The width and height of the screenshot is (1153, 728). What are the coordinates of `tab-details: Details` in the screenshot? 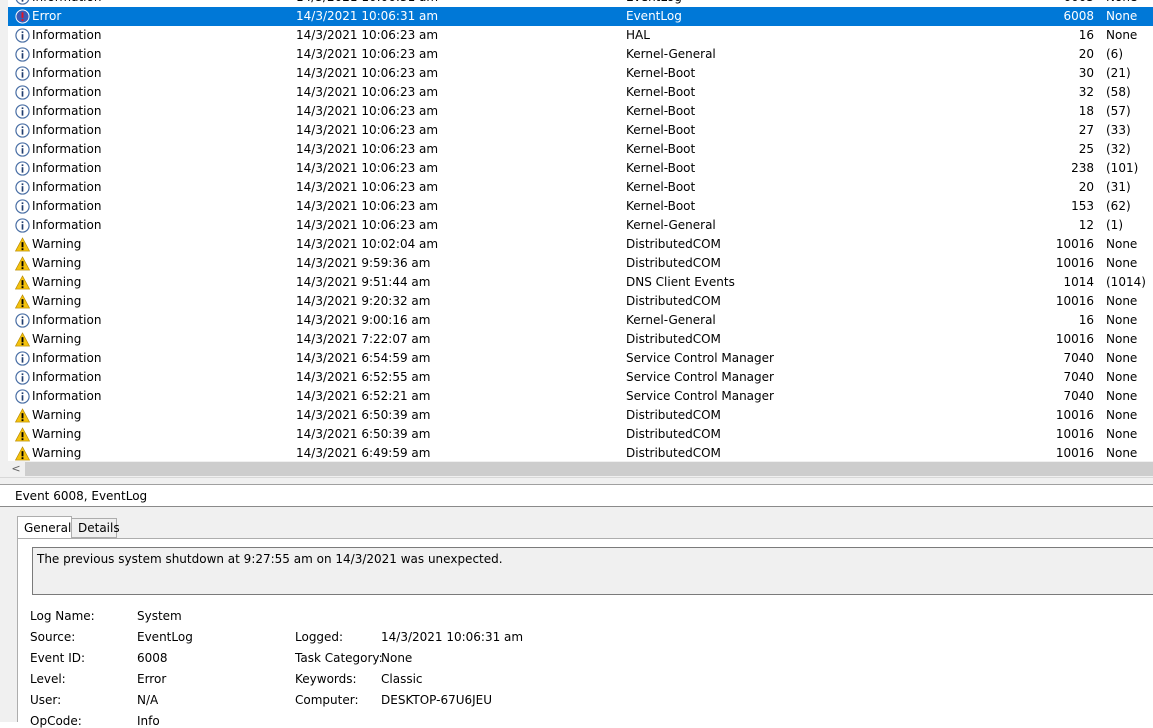 It's located at (95, 528).